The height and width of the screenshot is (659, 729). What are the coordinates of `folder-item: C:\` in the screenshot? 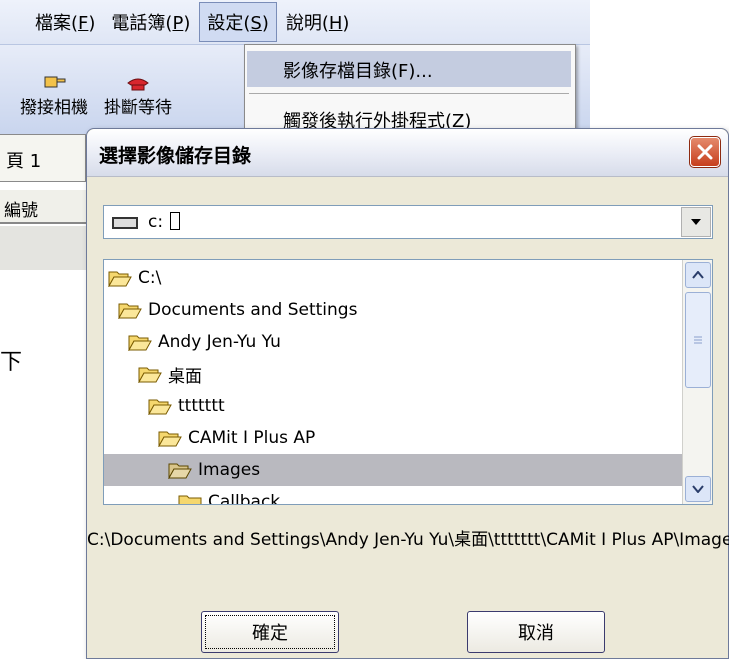 It's located at (395, 278).